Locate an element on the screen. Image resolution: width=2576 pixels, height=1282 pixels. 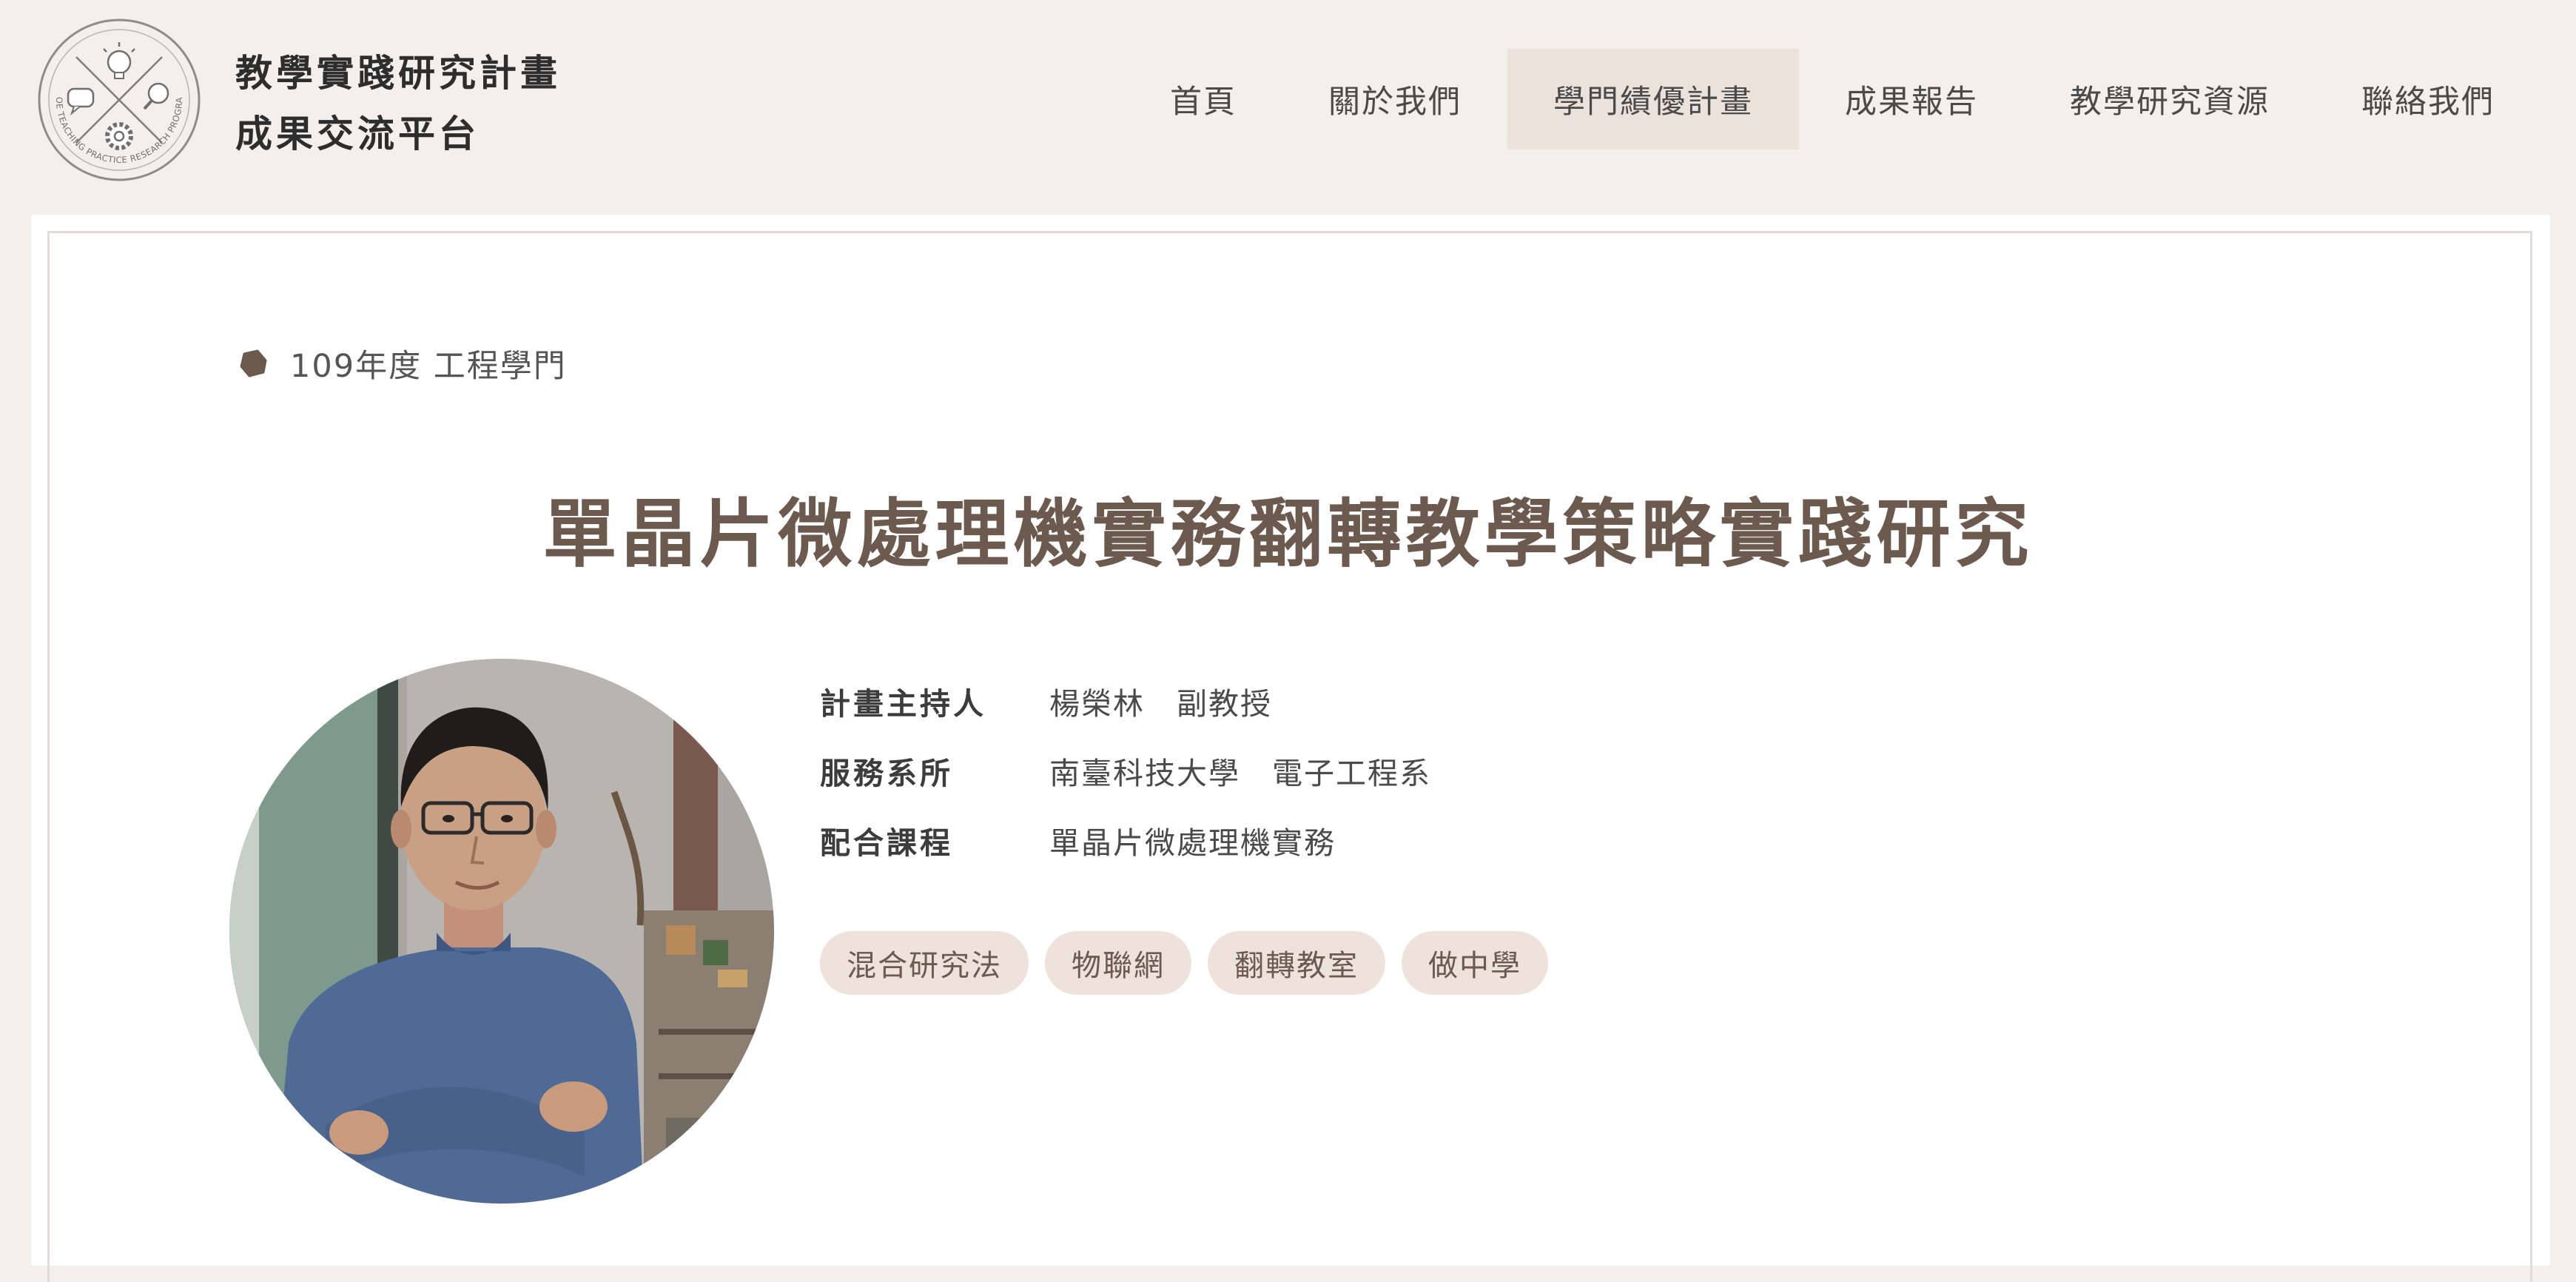
principal-investigator-photo is located at coordinates (501, 931).